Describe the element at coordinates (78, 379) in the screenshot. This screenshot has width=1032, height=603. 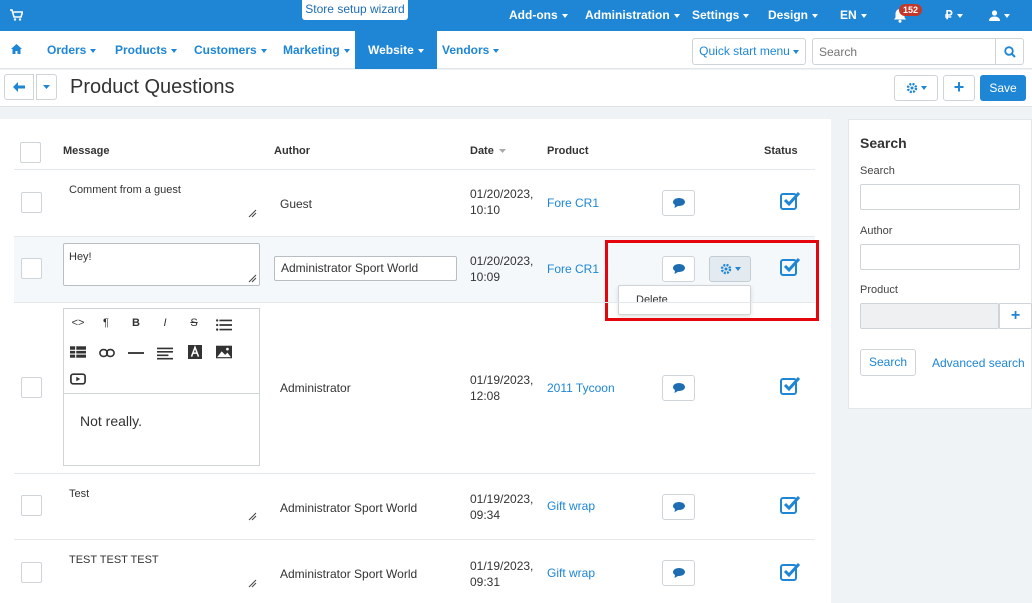
I see `video-icon` at that location.